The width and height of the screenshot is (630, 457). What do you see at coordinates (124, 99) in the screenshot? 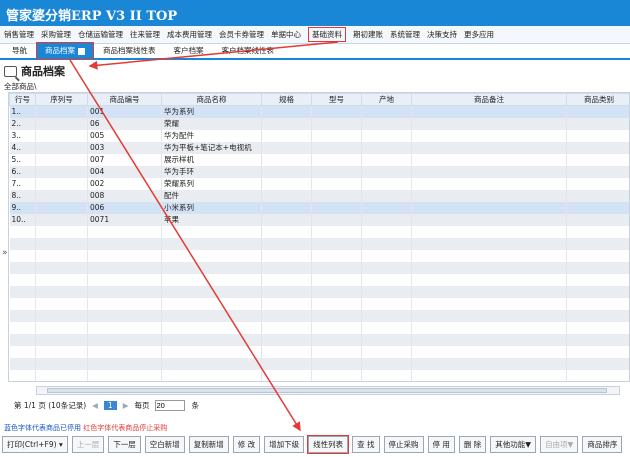
I see `column-header: 商品编号` at bounding box center [124, 99].